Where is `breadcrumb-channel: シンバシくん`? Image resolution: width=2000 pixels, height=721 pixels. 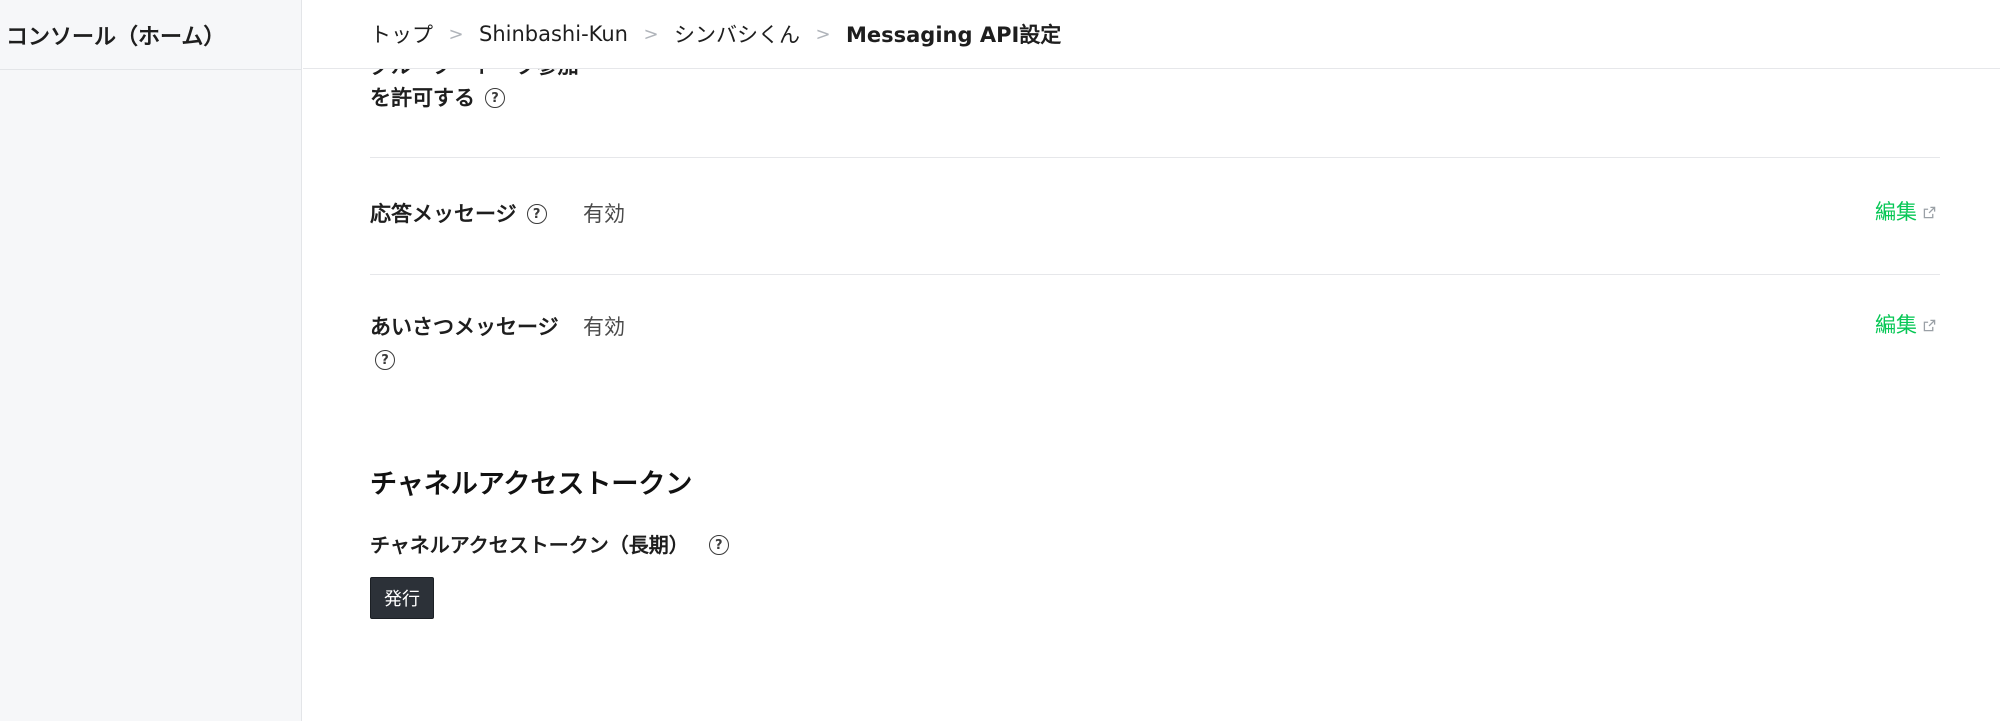 breadcrumb-channel: シンバシくん is located at coordinates (737, 34).